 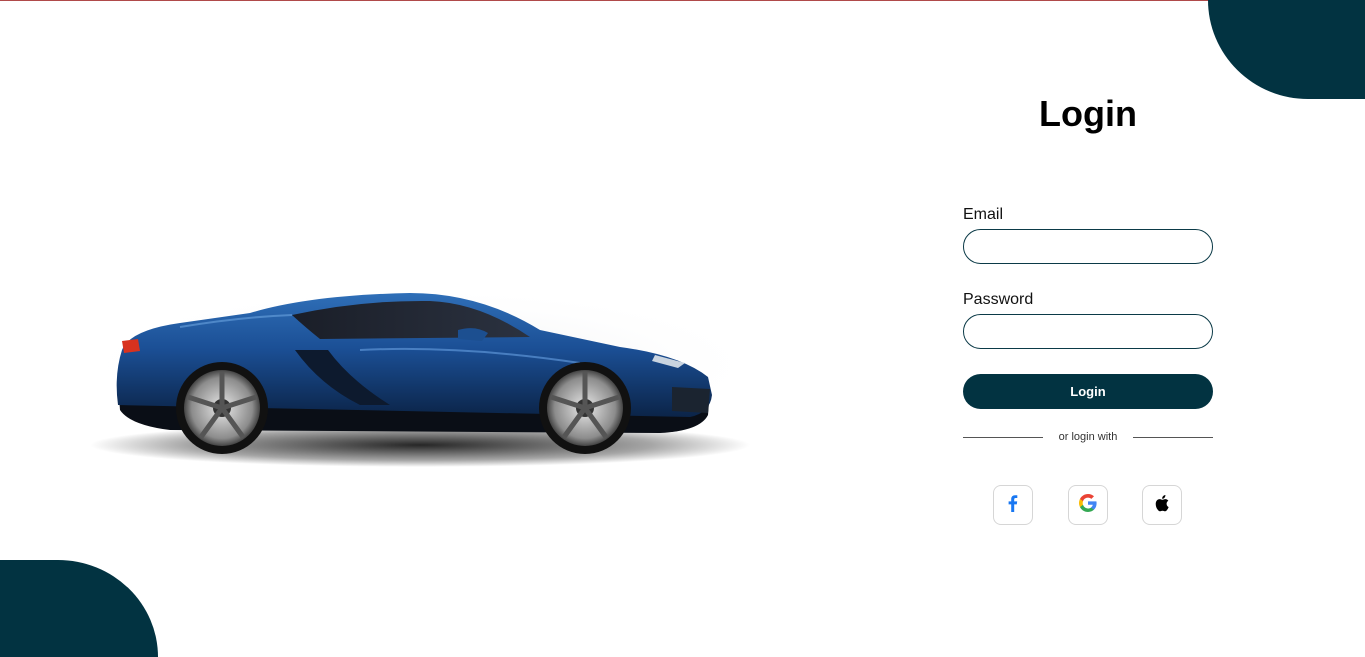 I want to click on email-field, so click(x=1088, y=246).